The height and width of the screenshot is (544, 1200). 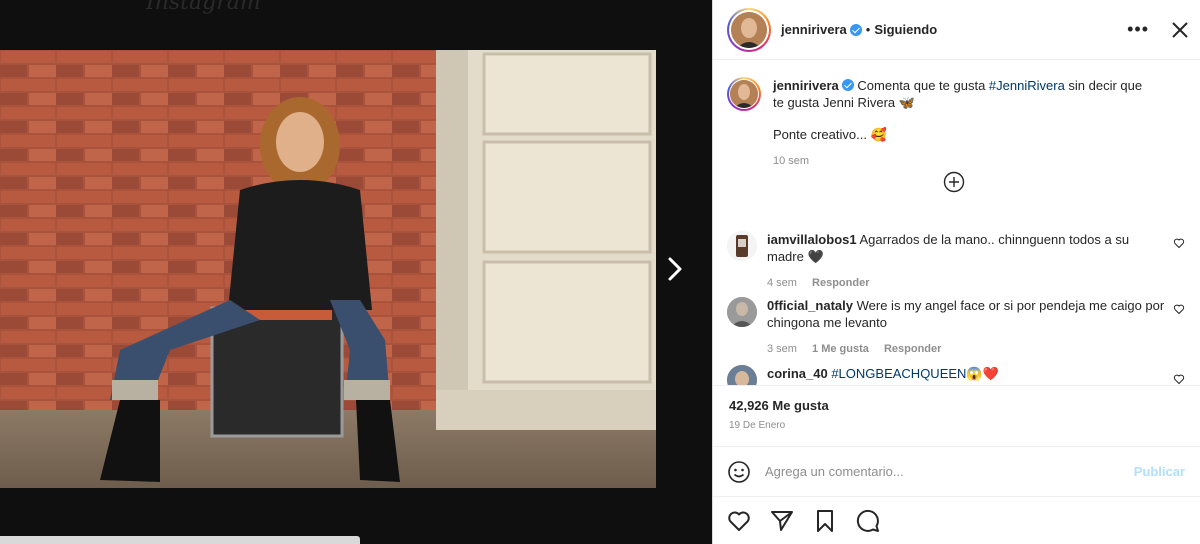 I want to click on status-bar, so click(x=180, y=540).